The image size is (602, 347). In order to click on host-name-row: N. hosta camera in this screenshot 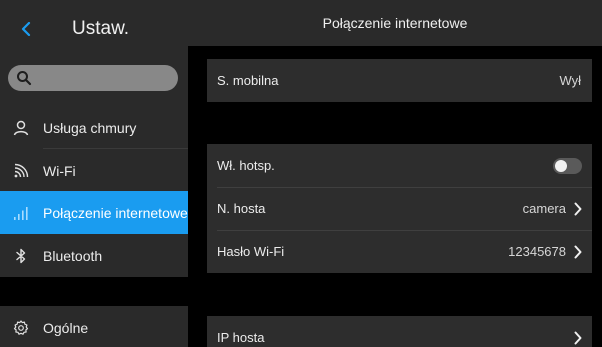, I will do `click(399, 208)`.